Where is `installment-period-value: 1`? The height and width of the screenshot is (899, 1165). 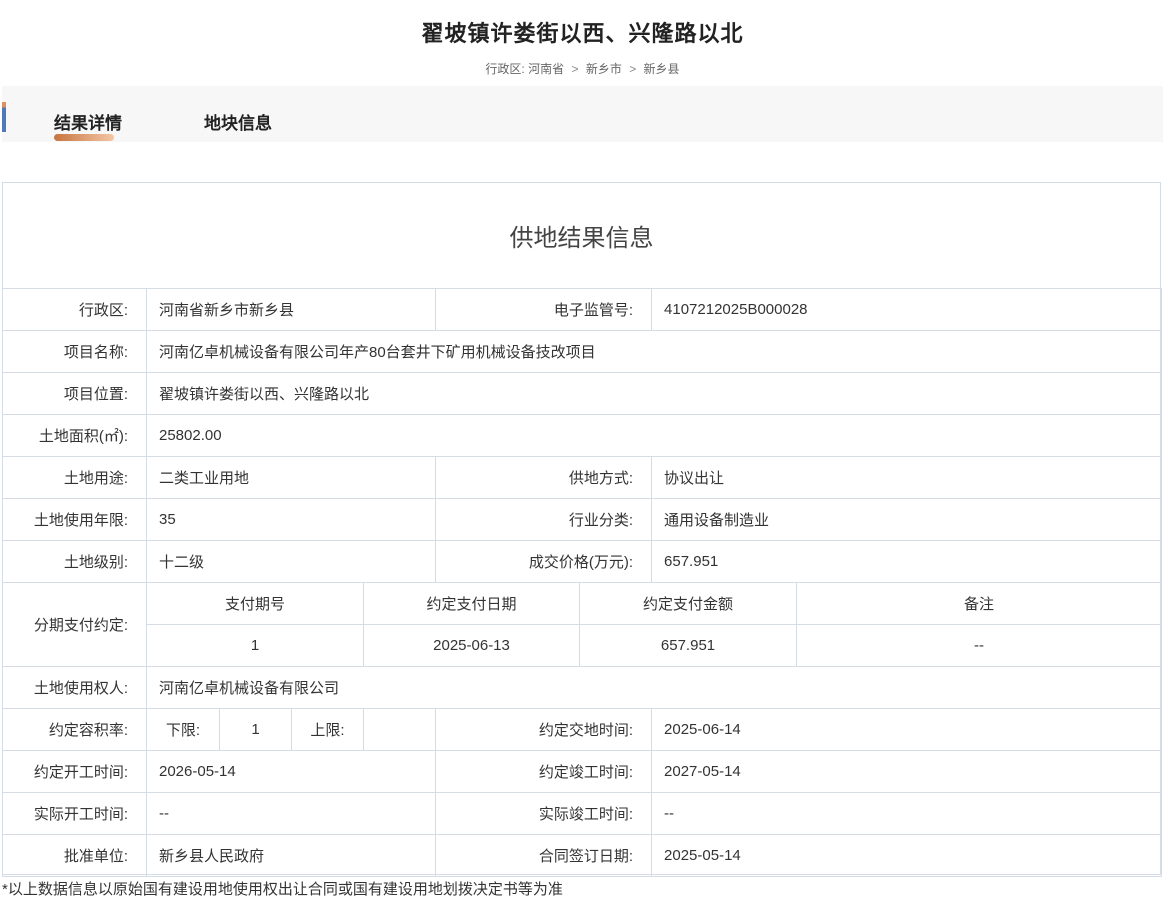
installment-period-value: 1 is located at coordinates (255, 645).